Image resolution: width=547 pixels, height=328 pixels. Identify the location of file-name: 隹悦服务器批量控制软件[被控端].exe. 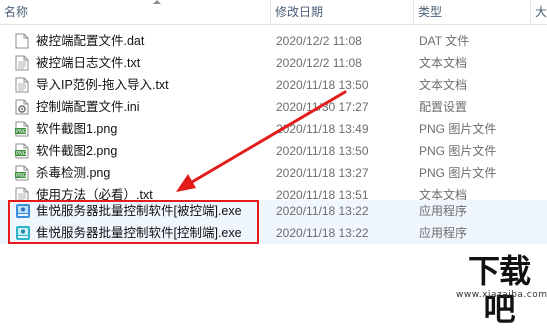
(139, 211).